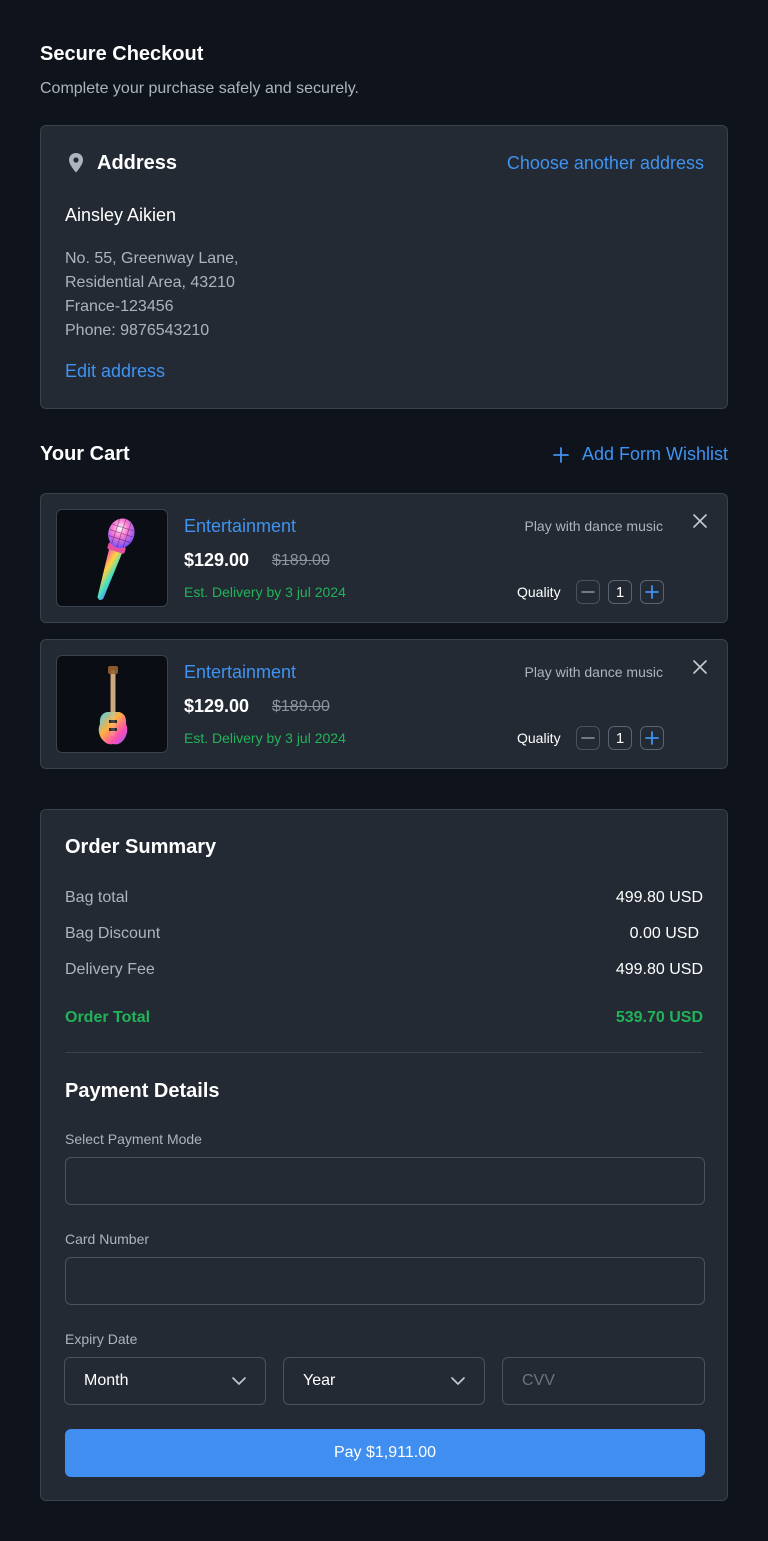 The width and height of the screenshot is (768, 1541). Describe the element at coordinates (384, 1381) in the screenshot. I see `expiry-year-select: Year` at that location.